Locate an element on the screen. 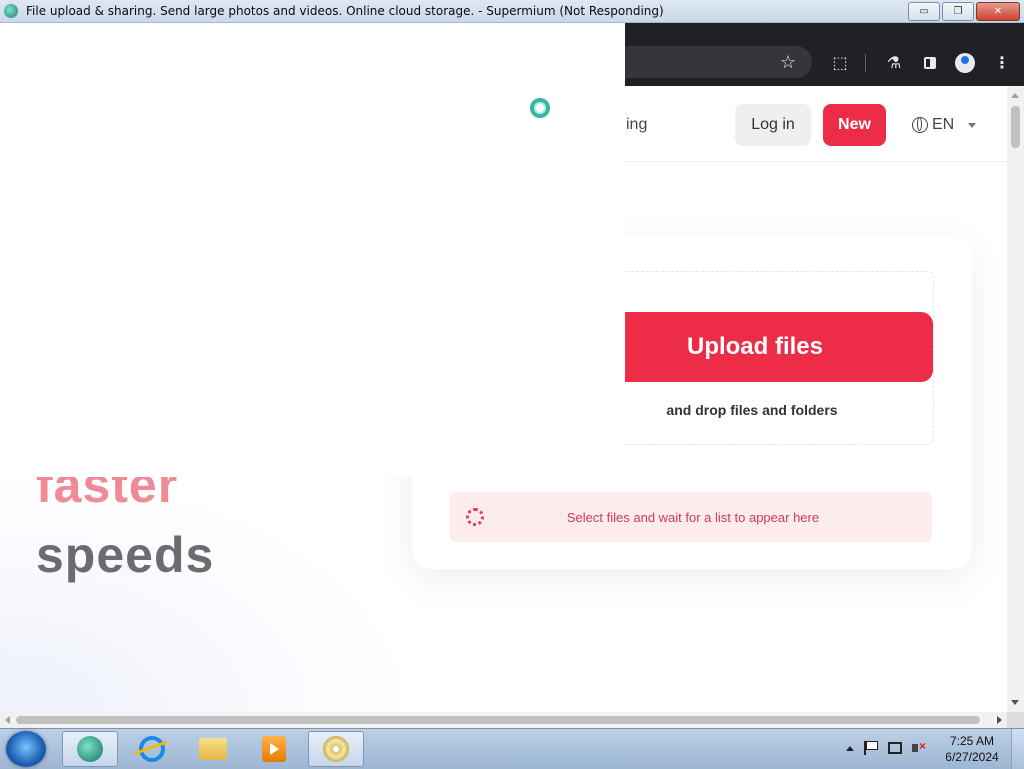 The image size is (1024, 769). language-label: EN is located at coordinates (943, 124).